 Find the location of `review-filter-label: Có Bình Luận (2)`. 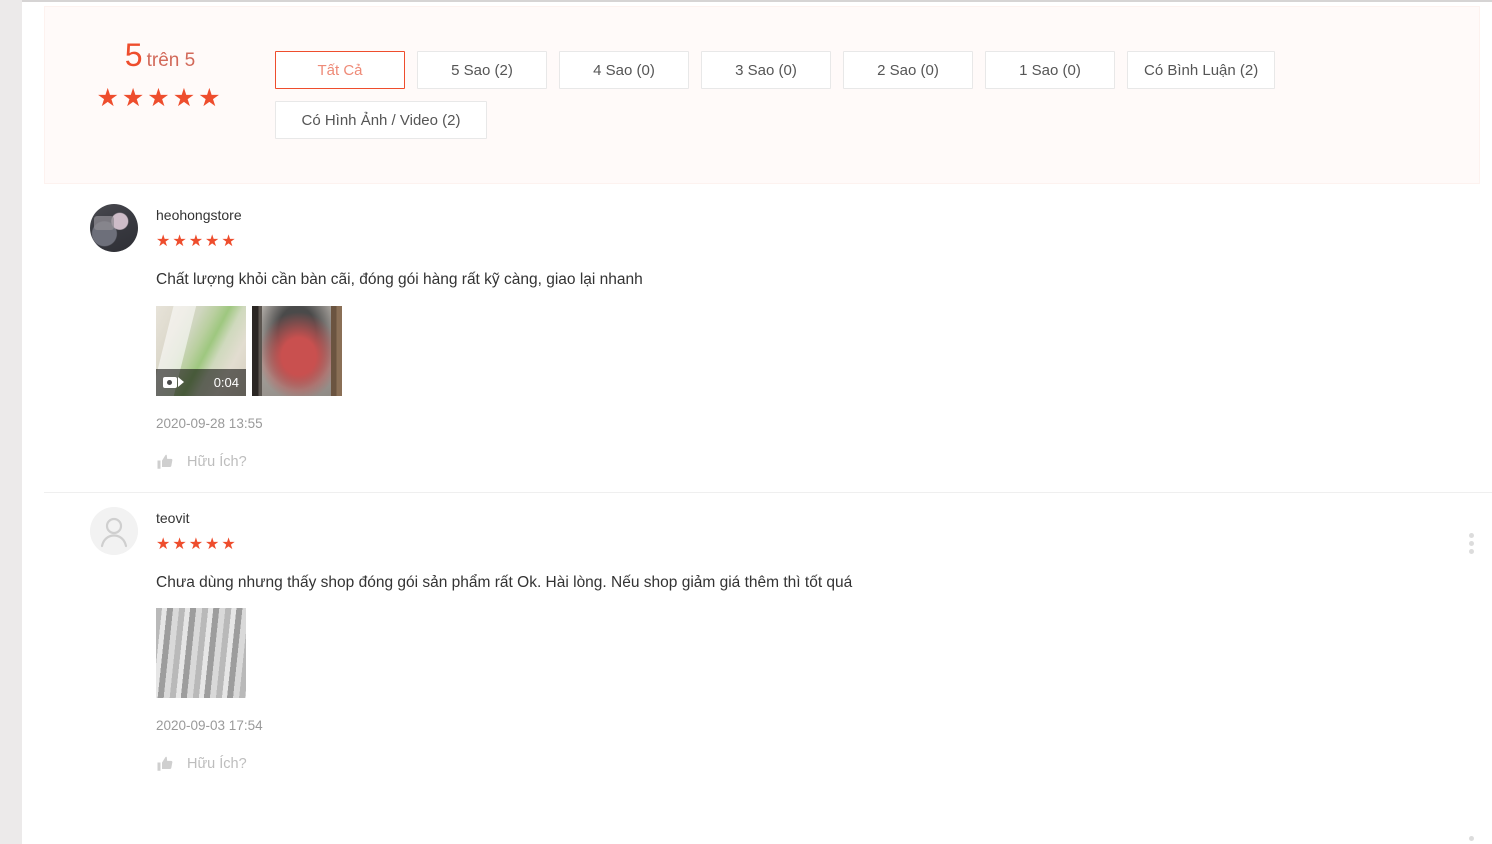

review-filter-label: Có Bình Luận (2) is located at coordinates (1201, 70).